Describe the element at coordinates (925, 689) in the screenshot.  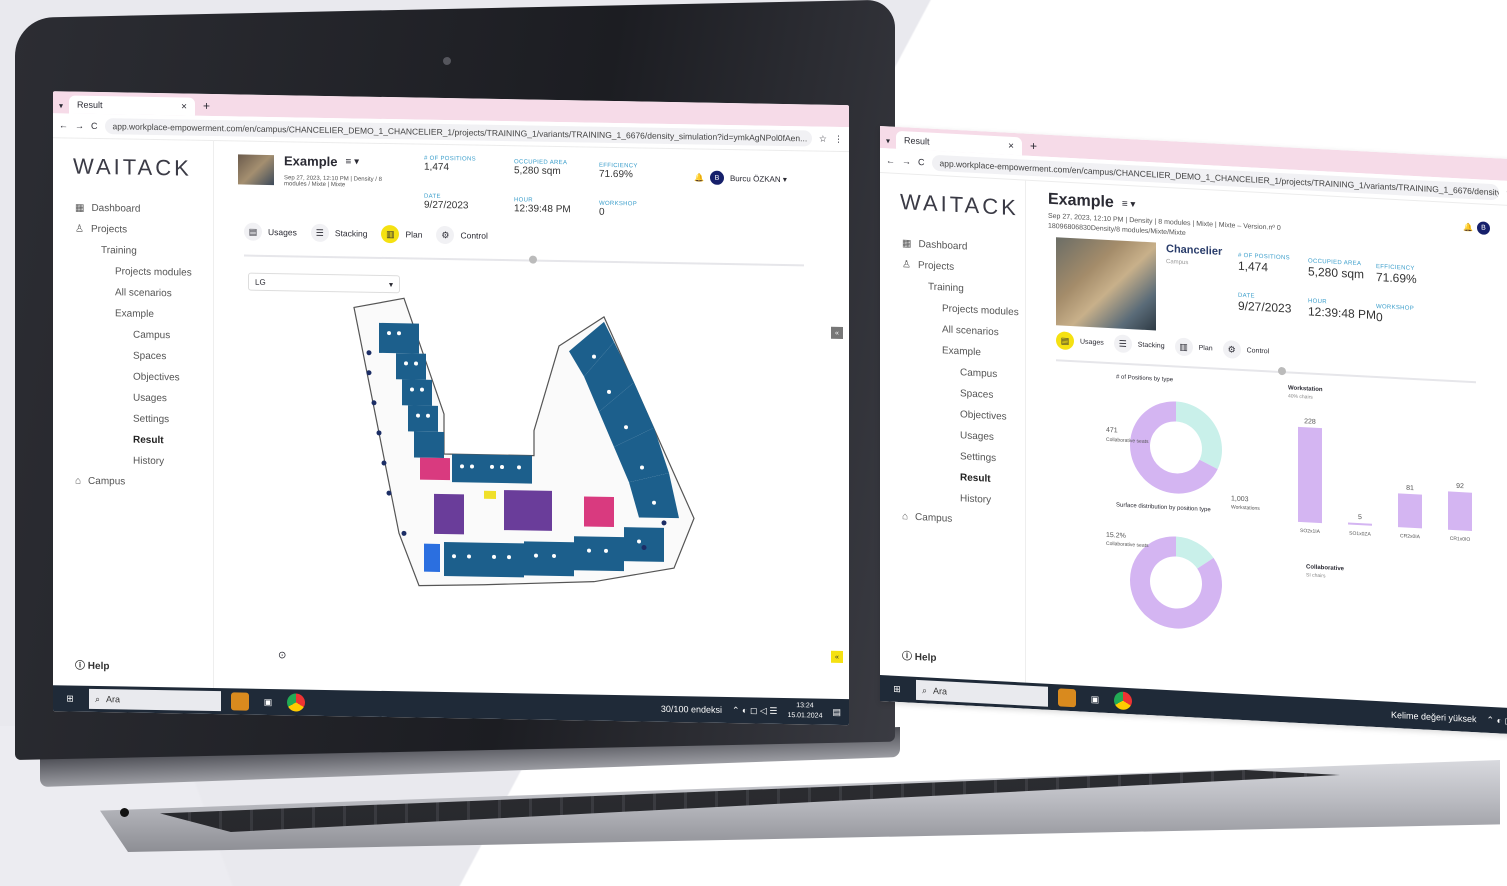
I see `search-icon: ⌕` at that location.